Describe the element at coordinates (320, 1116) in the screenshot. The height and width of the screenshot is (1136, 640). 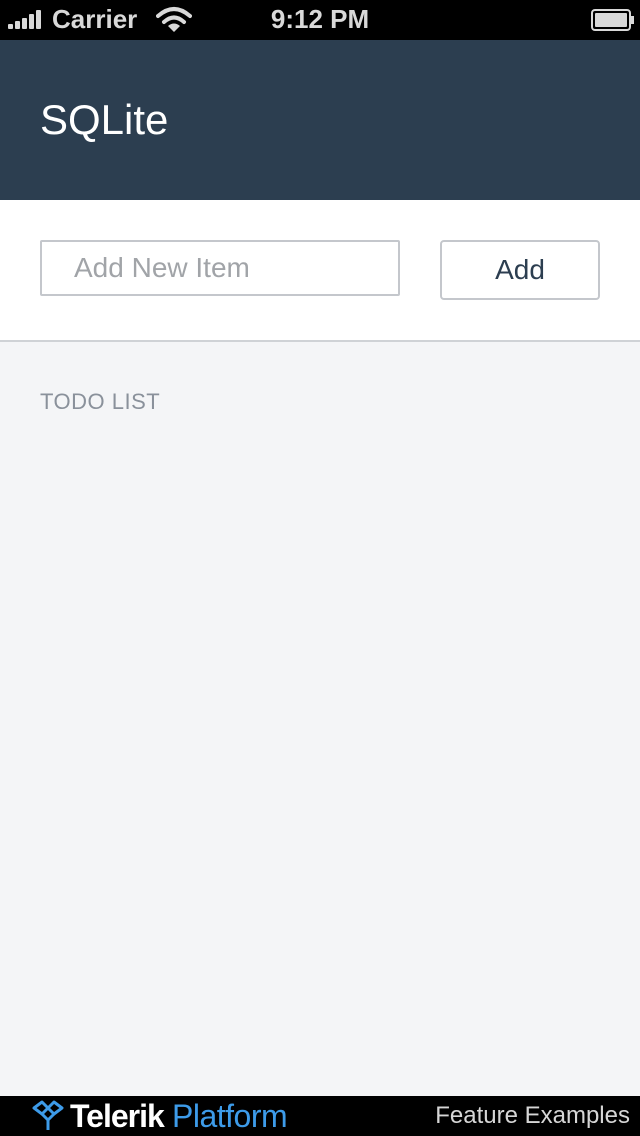
I see `footer-bar: Telerik Platform Feature Examples` at that location.